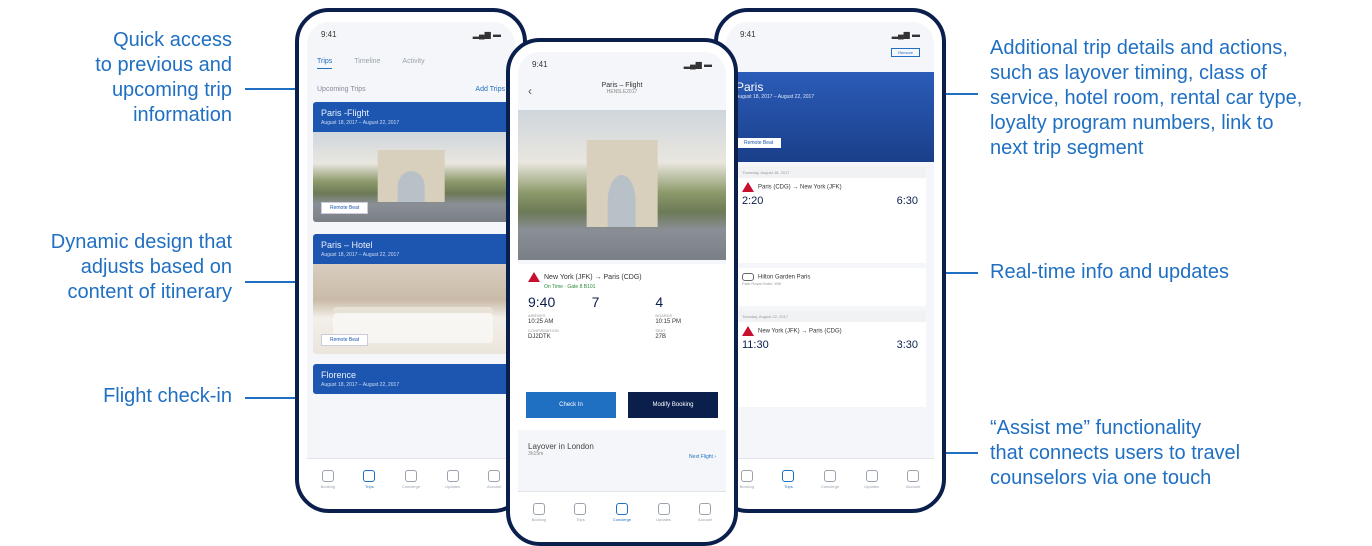 The width and height of the screenshot is (1372, 546). Describe the element at coordinates (345, 113) in the screenshot. I see `card-title: Paris -Flight` at that location.